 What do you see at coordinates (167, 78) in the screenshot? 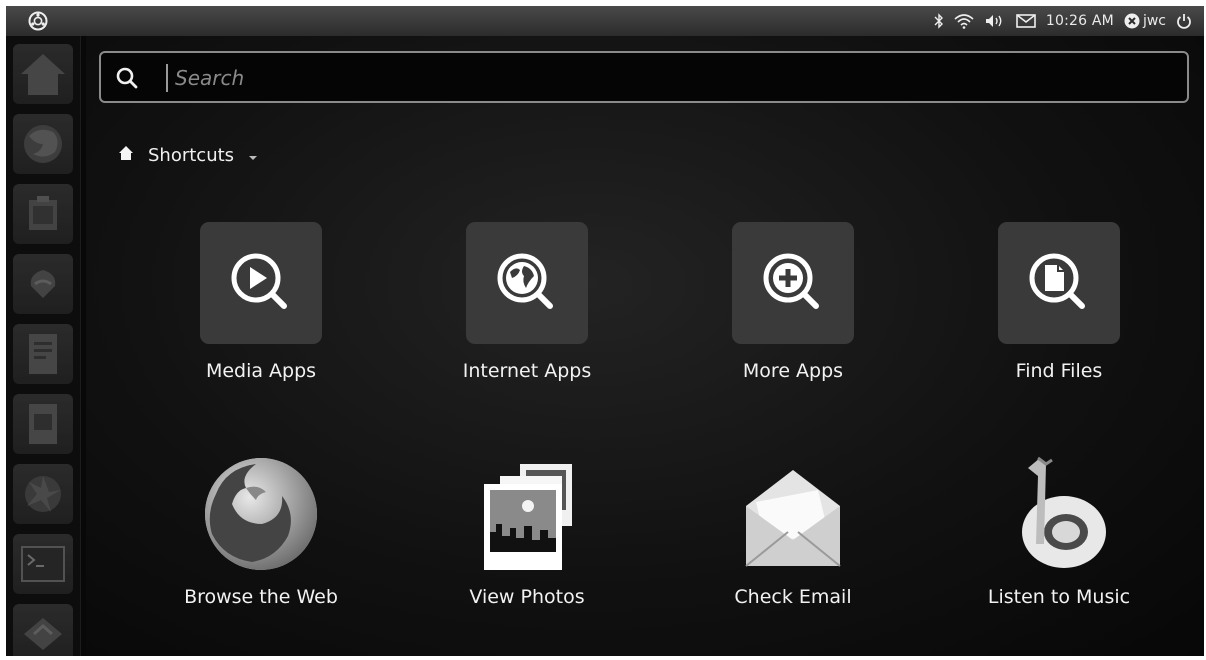
I see `text-caret` at bounding box center [167, 78].